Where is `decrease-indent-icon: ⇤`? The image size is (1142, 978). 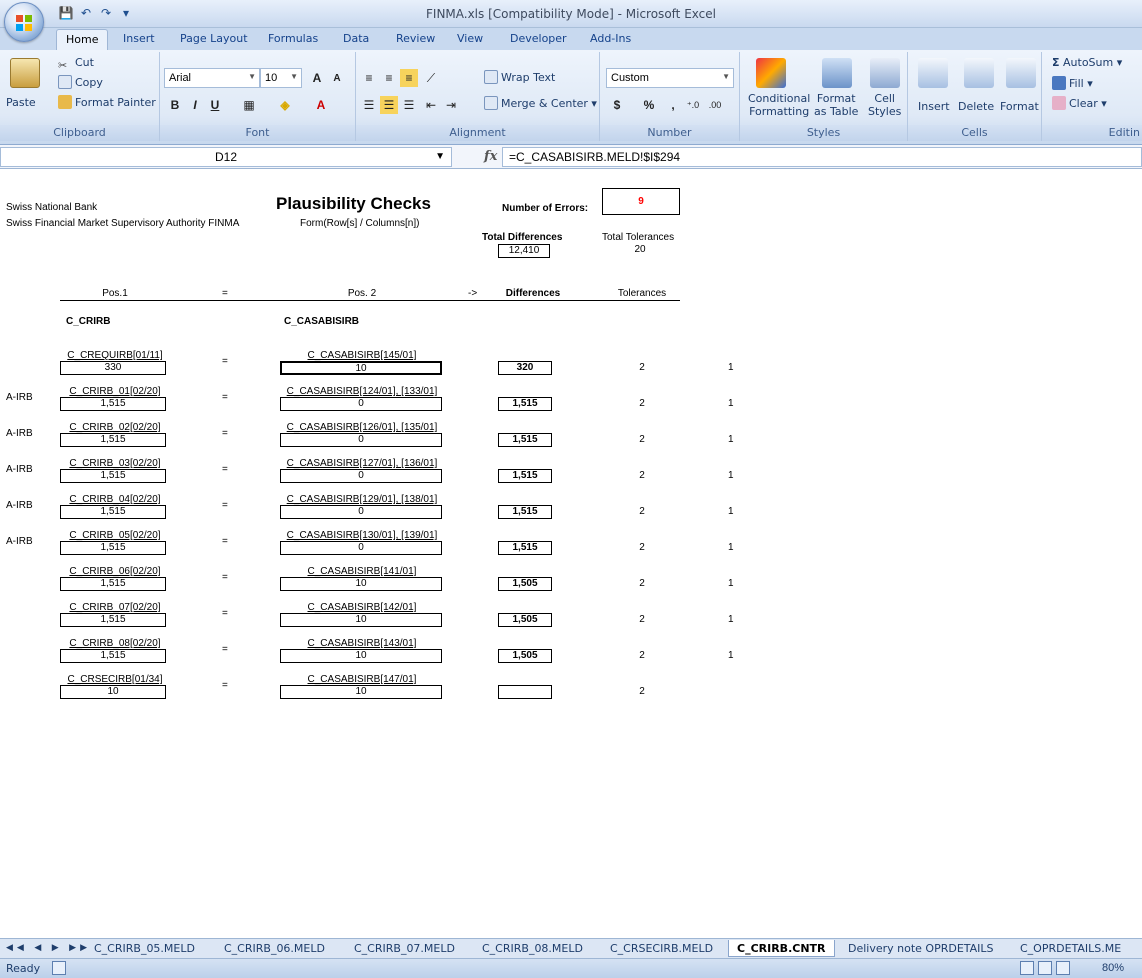 decrease-indent-icon: ⇤ is located at coordinates (431, 105).